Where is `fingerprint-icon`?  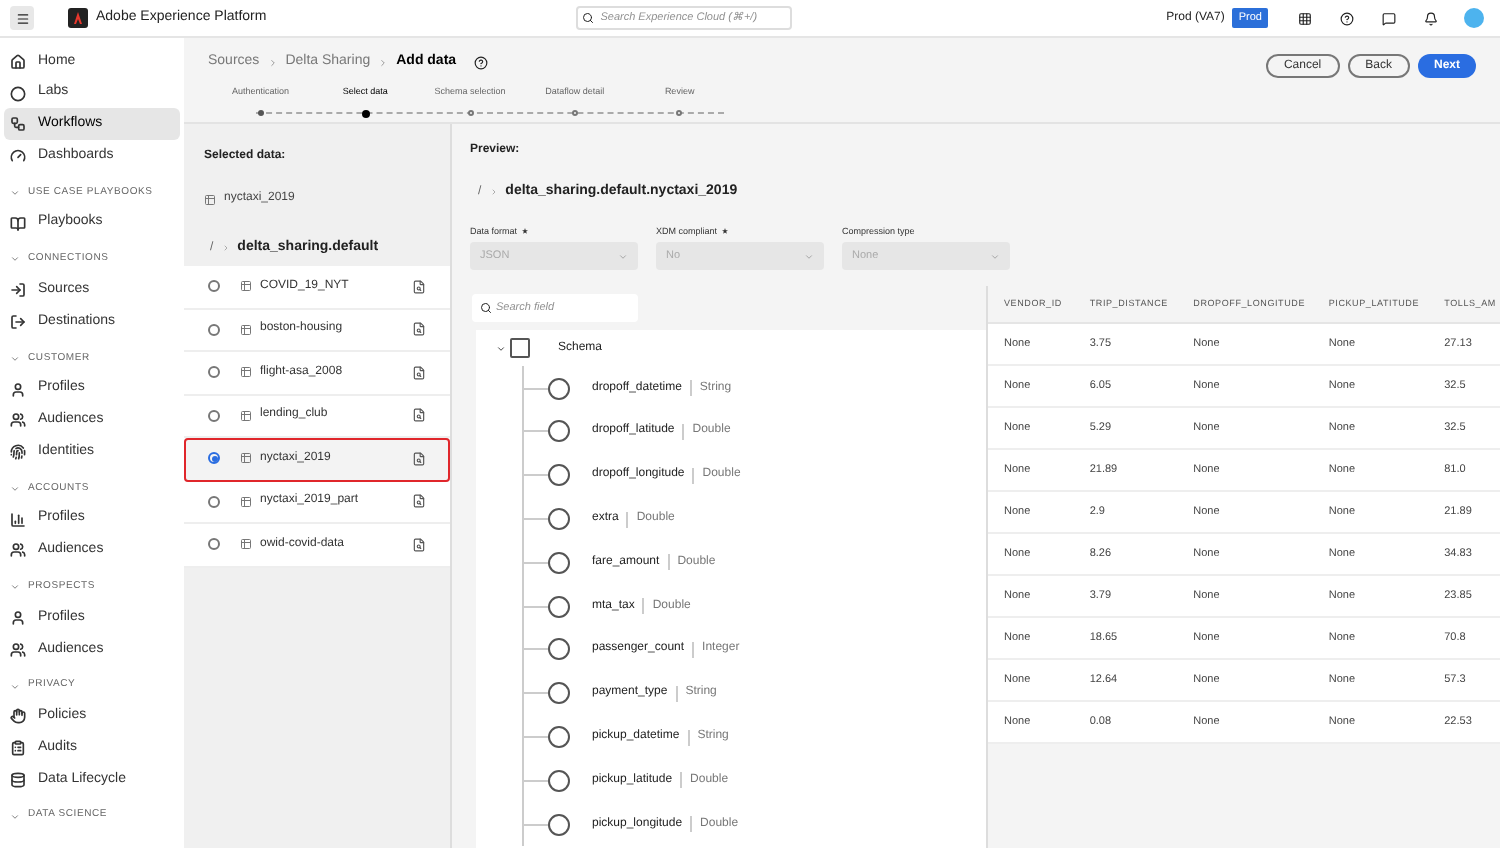
fingerprint-icon is located at coordinates (18, 452).